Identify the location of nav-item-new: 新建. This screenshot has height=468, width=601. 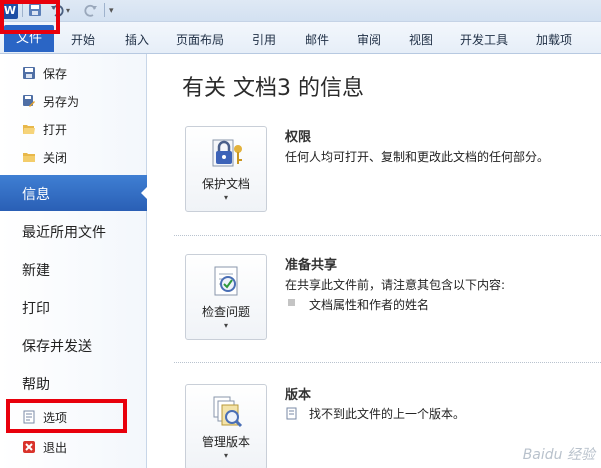
(73, 269).